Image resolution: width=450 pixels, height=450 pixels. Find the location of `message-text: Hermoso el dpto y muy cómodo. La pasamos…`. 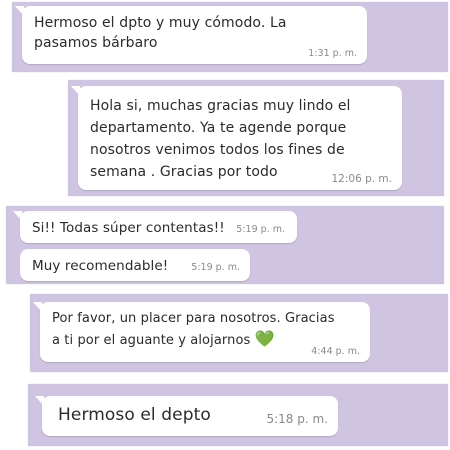

message-text: Hermoso el dpto y muy cómodo. La pasamos… is located at coordinates (160, 33).